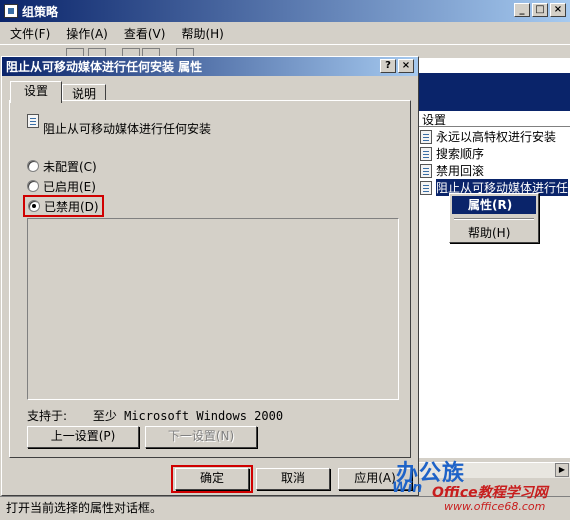  What do you see at coordinates (40, 11) in the screenshot?
I see `main-window-title: 组策略` at bounding box center [40, 11].